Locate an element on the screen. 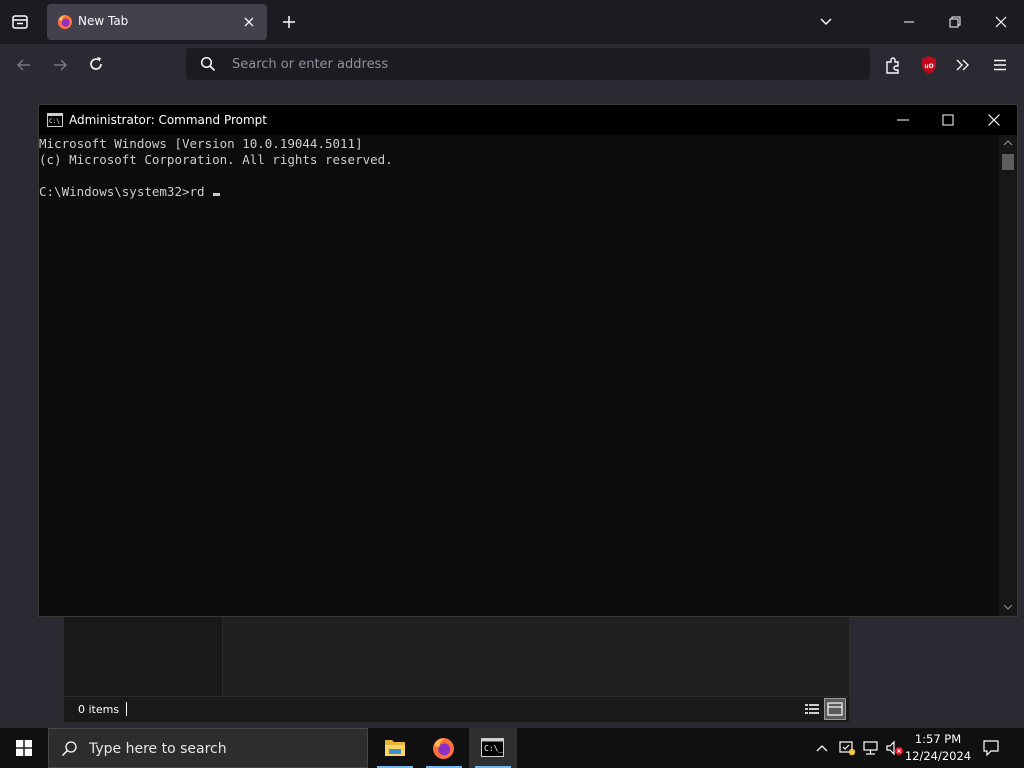  cmd-window-title: Administrator: Command Prompt is located at coordinates (168, 120).